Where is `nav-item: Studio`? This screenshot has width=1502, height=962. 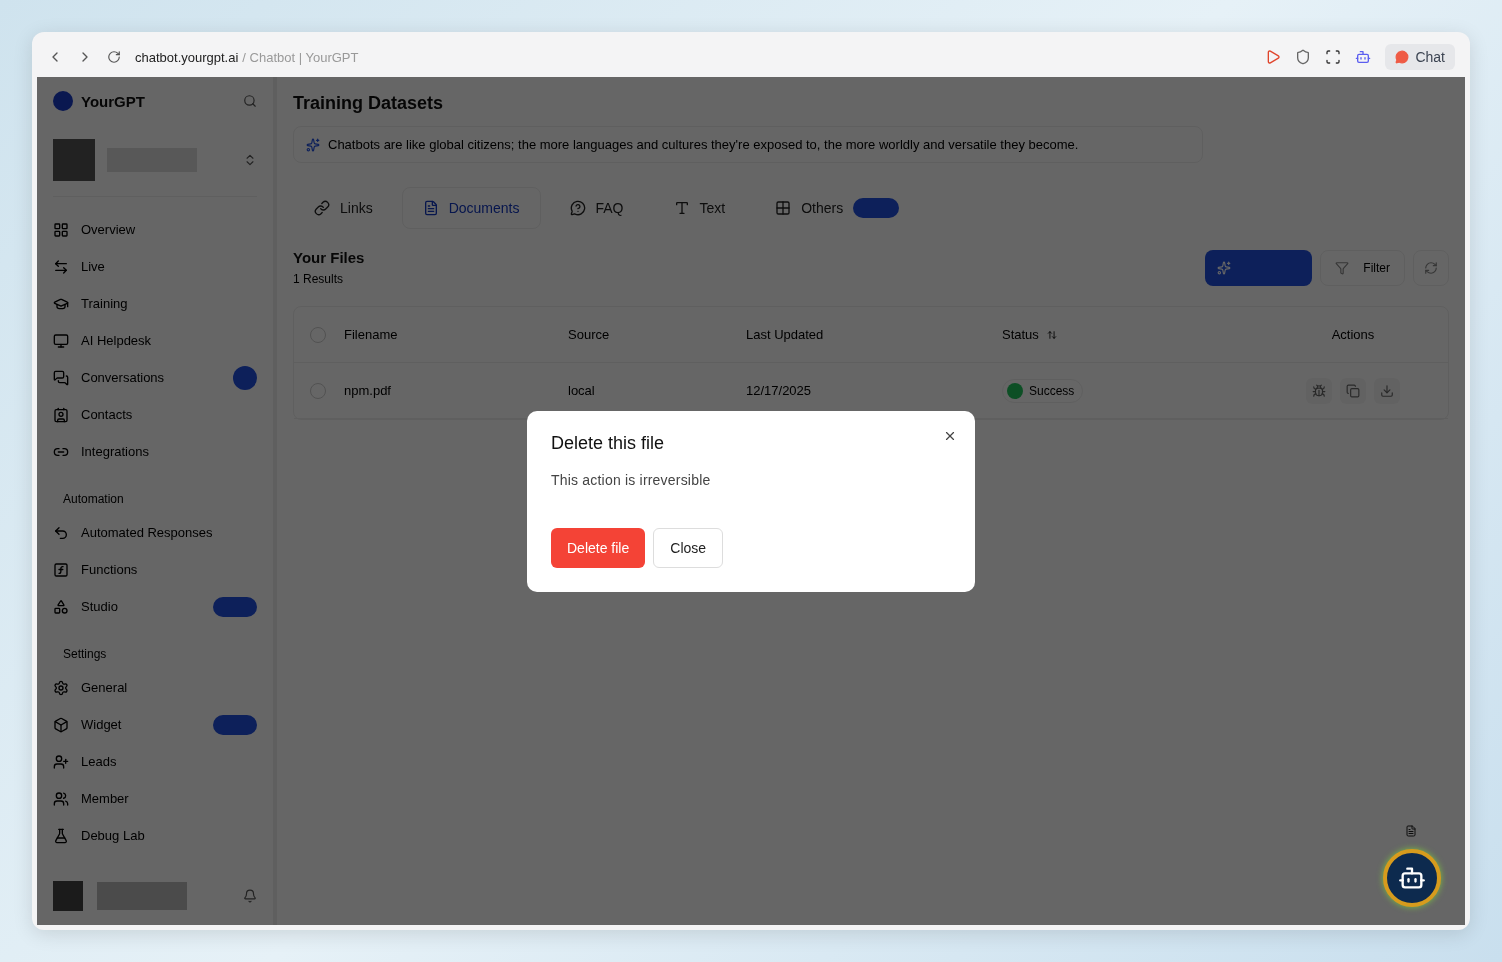 nav-item: Studio is located at coordinates (155, 606).